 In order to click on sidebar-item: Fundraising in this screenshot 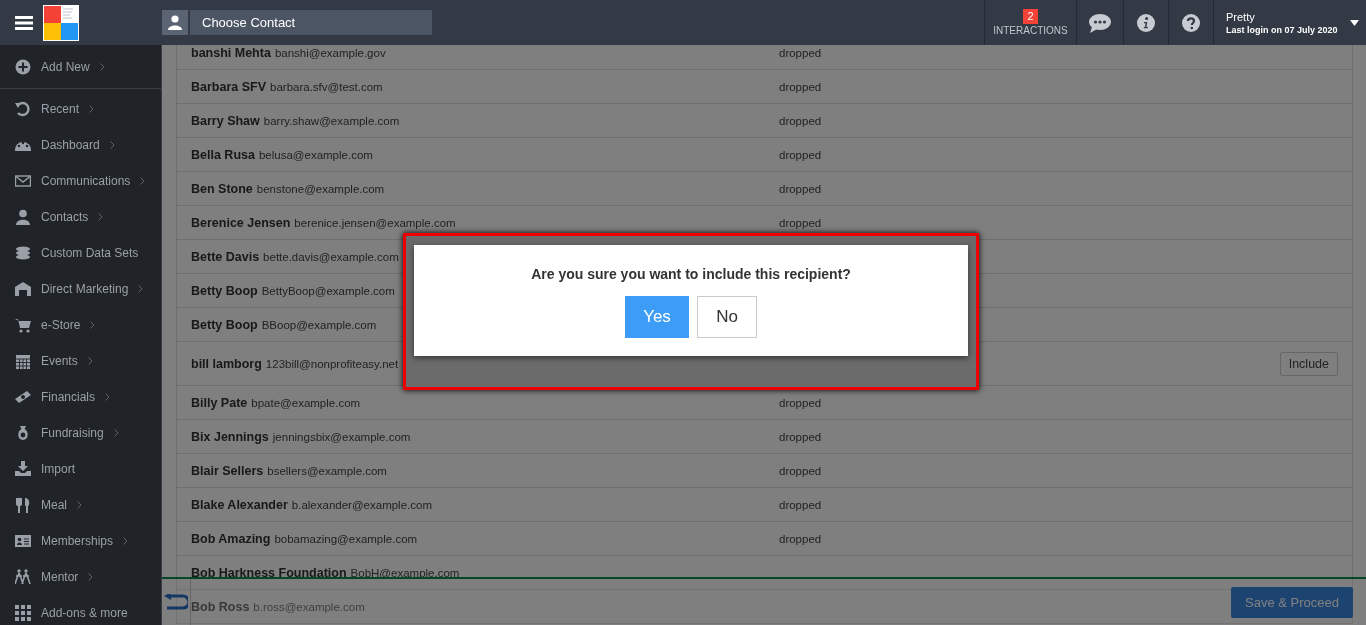, I will do `click(80, 433)`.